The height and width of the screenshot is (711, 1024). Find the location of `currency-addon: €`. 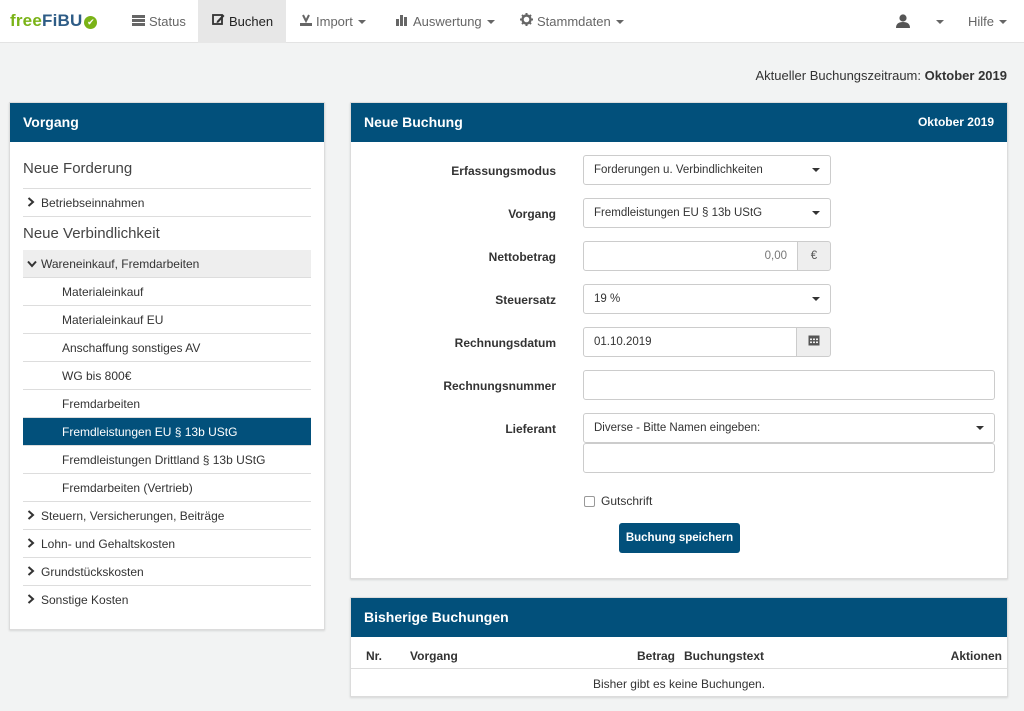

currency-addon: € is located at coordinates (814, 256).